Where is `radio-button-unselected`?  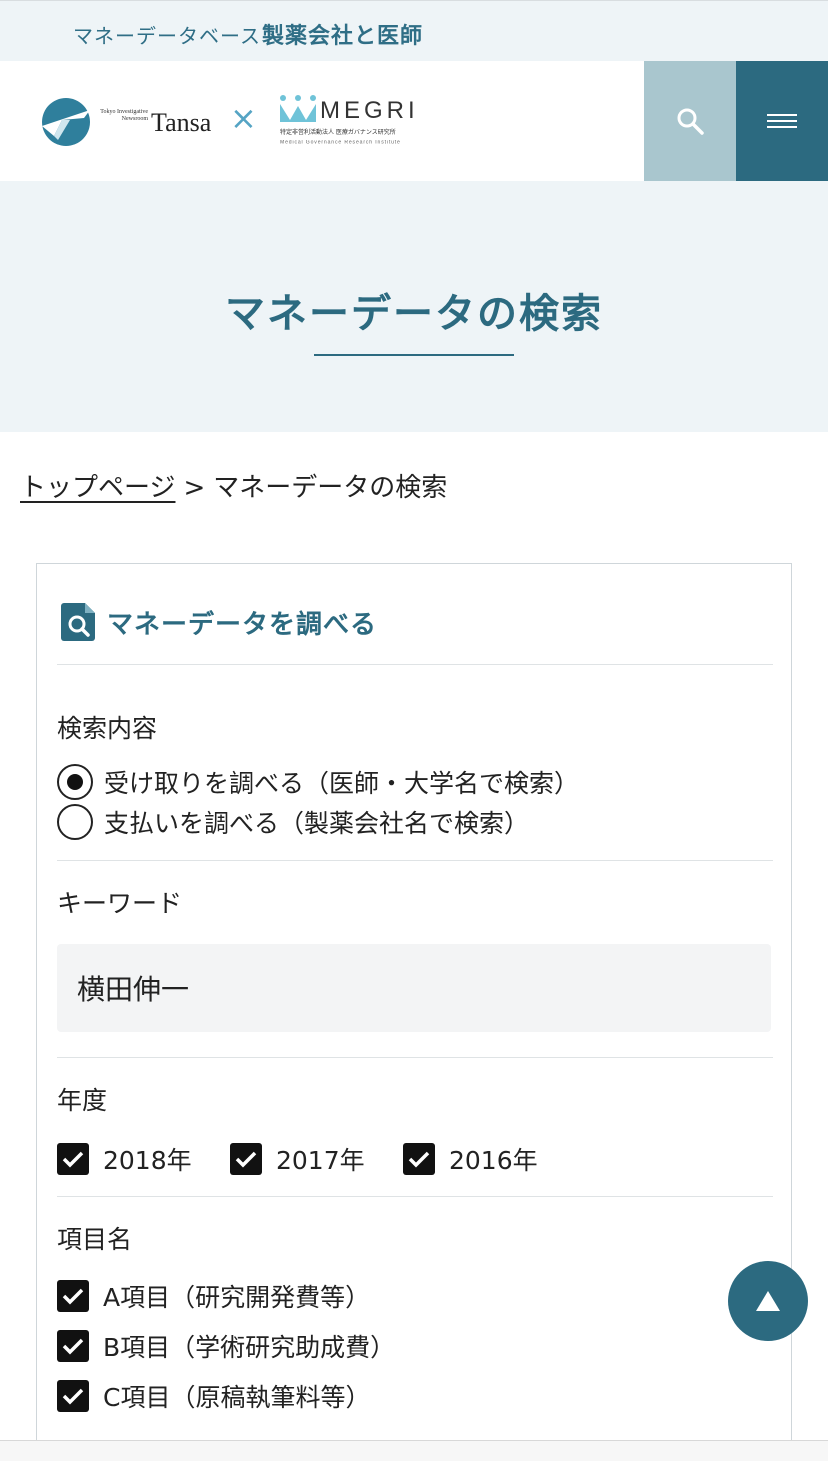 radio-button-unselected is located at coordinates (75, 822).